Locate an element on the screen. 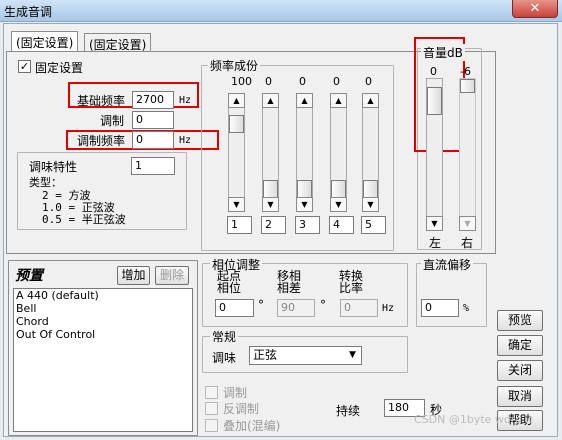  chevron-down-icon: ▼ is located at coordinates (352, 355).